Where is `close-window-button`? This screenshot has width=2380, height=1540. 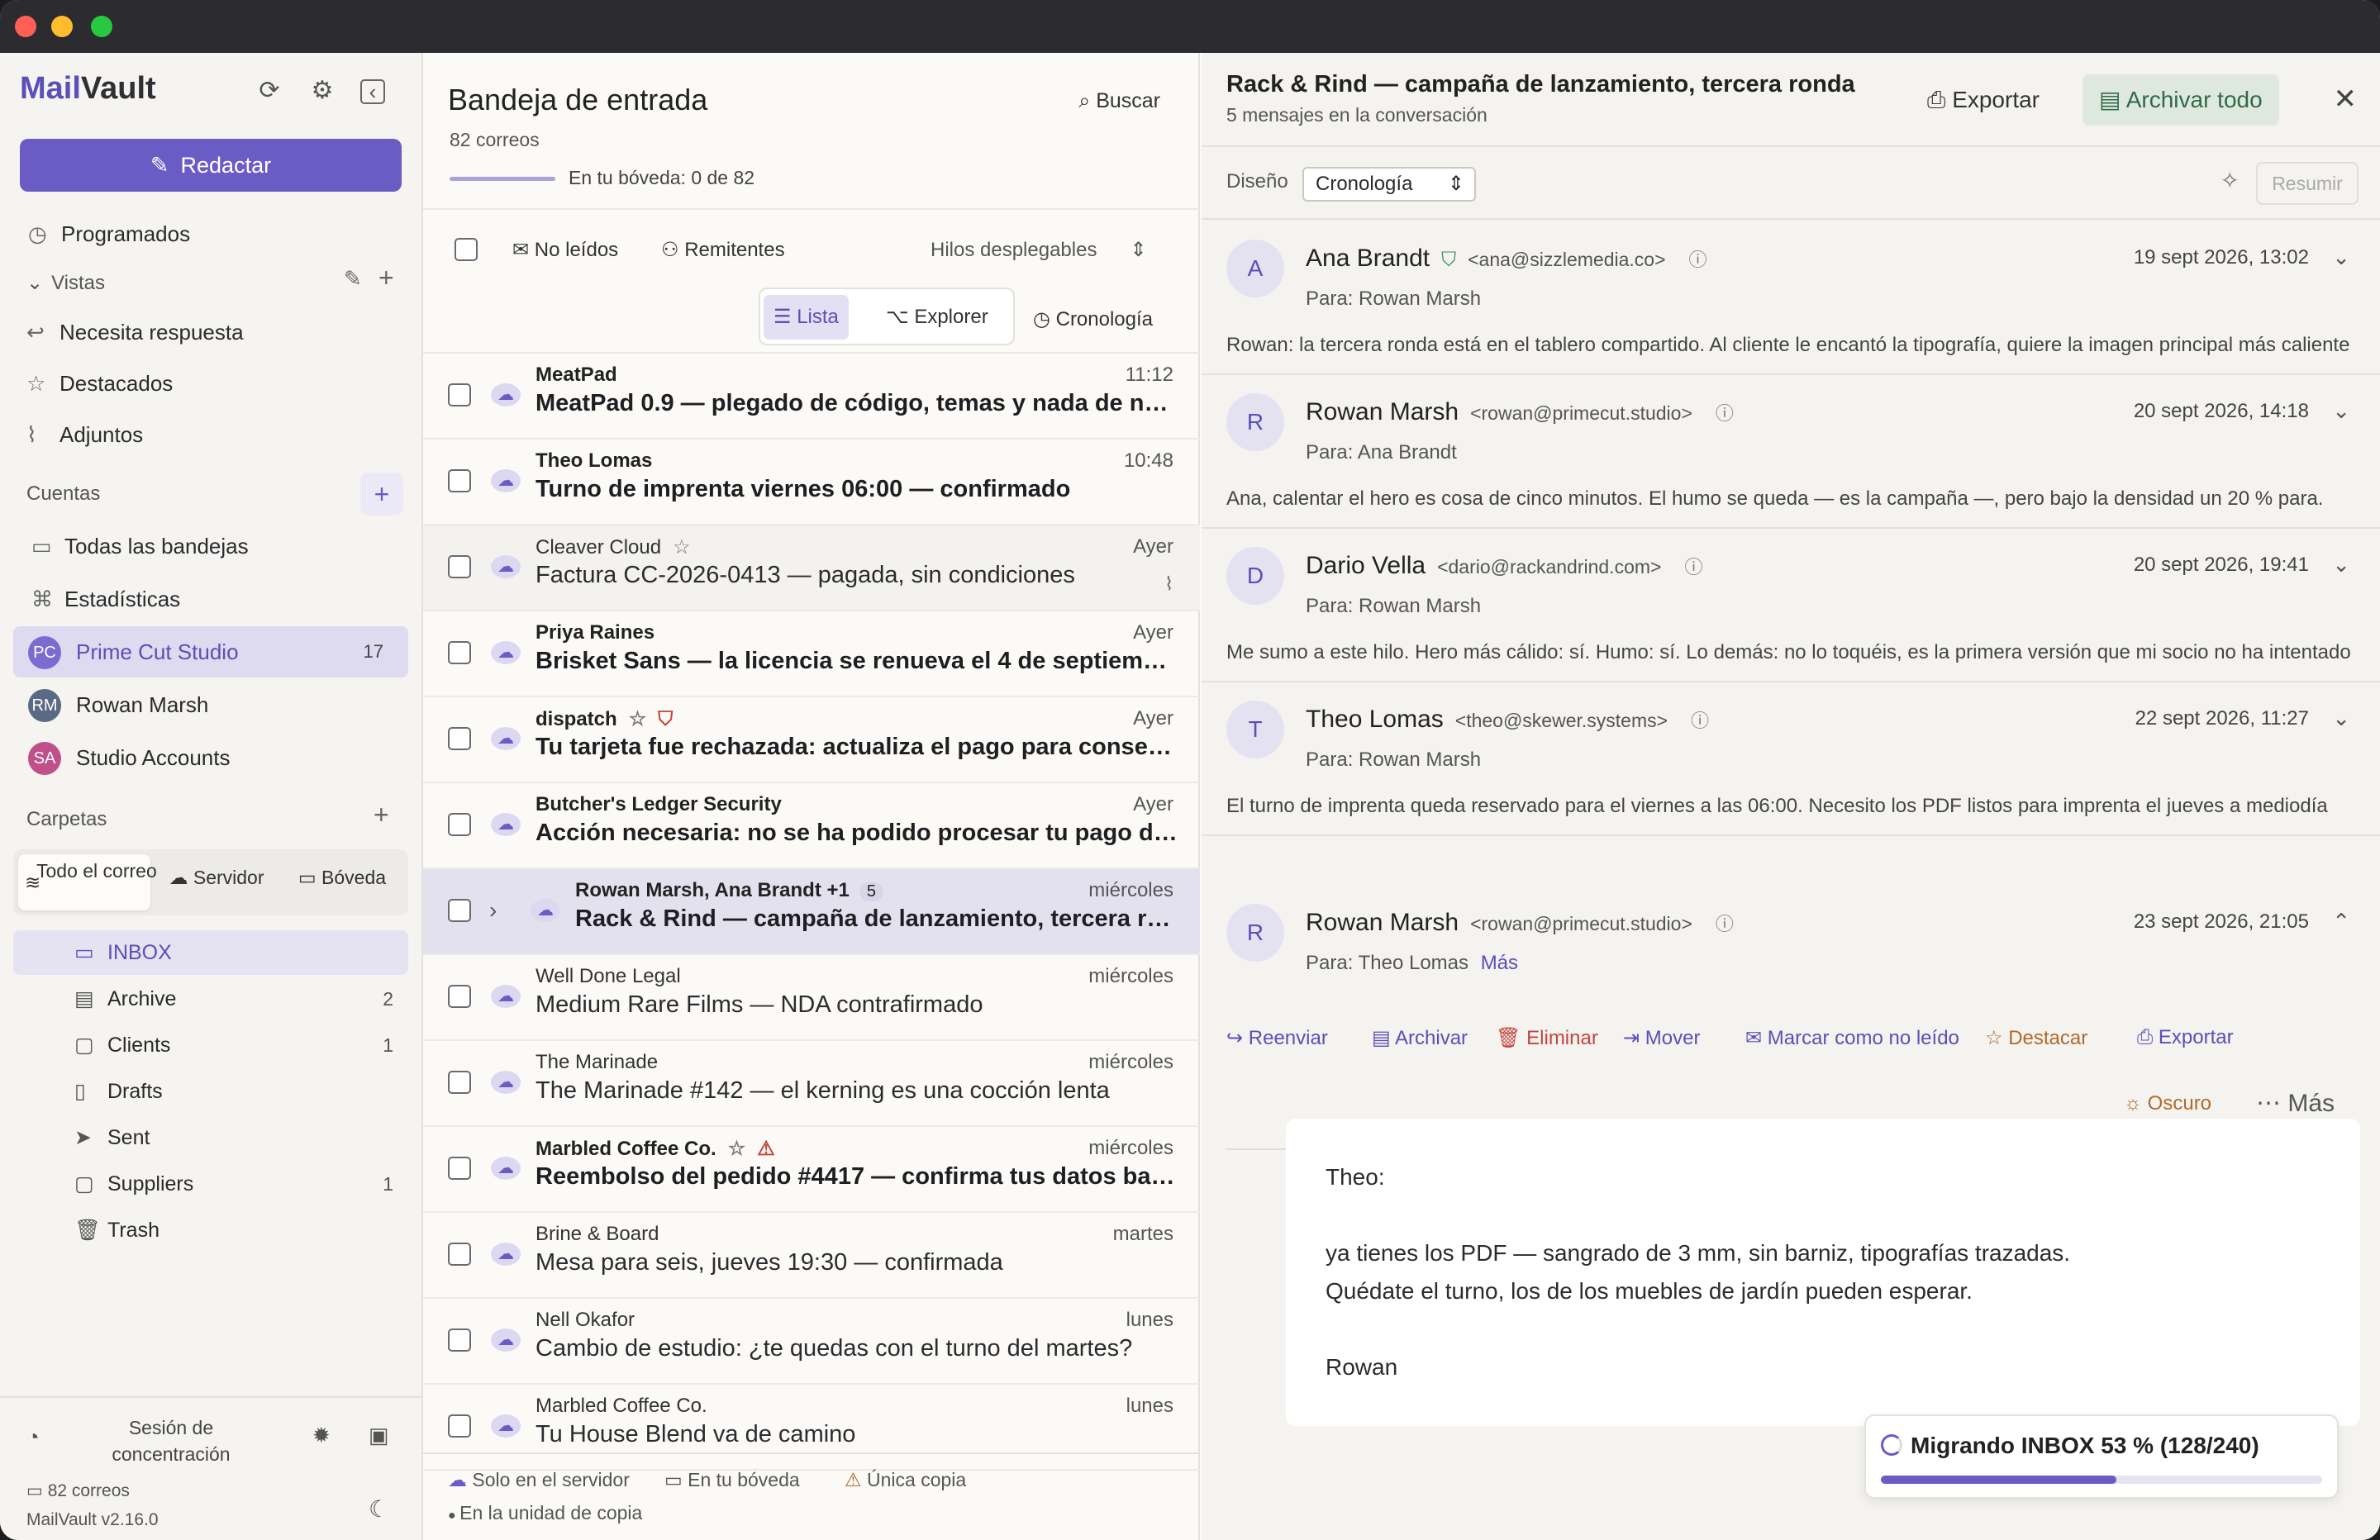 close-window-button is located at coordinates (25, 26).